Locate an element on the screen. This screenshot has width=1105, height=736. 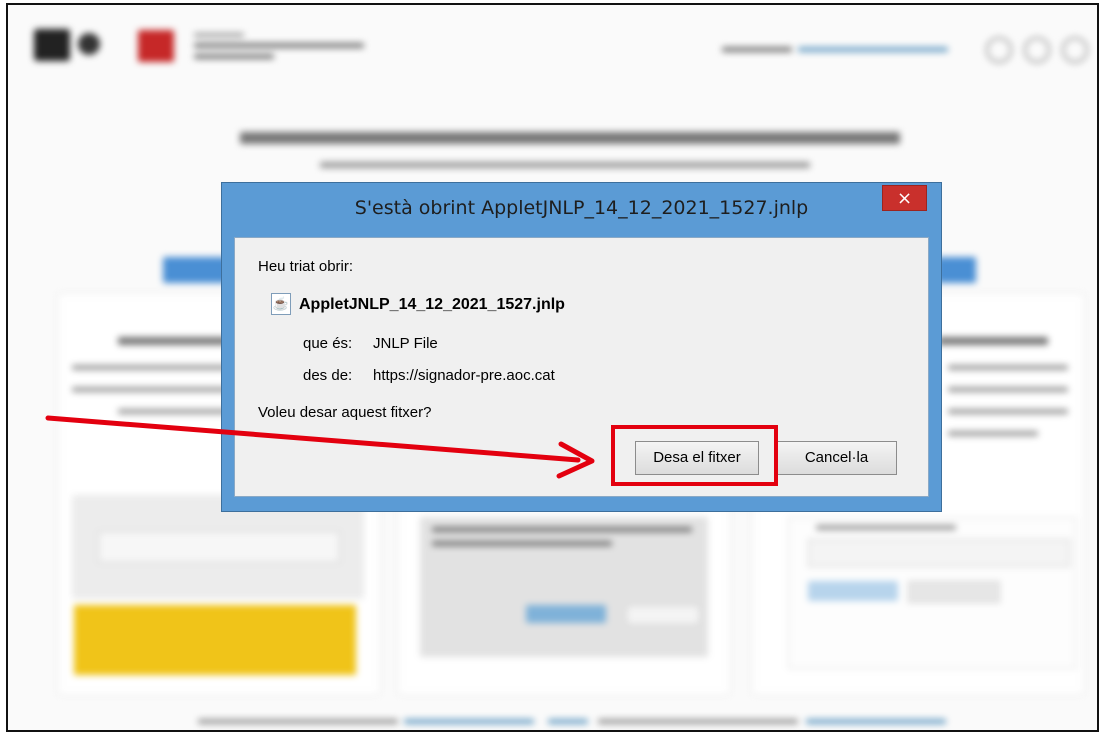
annotation-arrow-line is located at coordinates (313, 439).